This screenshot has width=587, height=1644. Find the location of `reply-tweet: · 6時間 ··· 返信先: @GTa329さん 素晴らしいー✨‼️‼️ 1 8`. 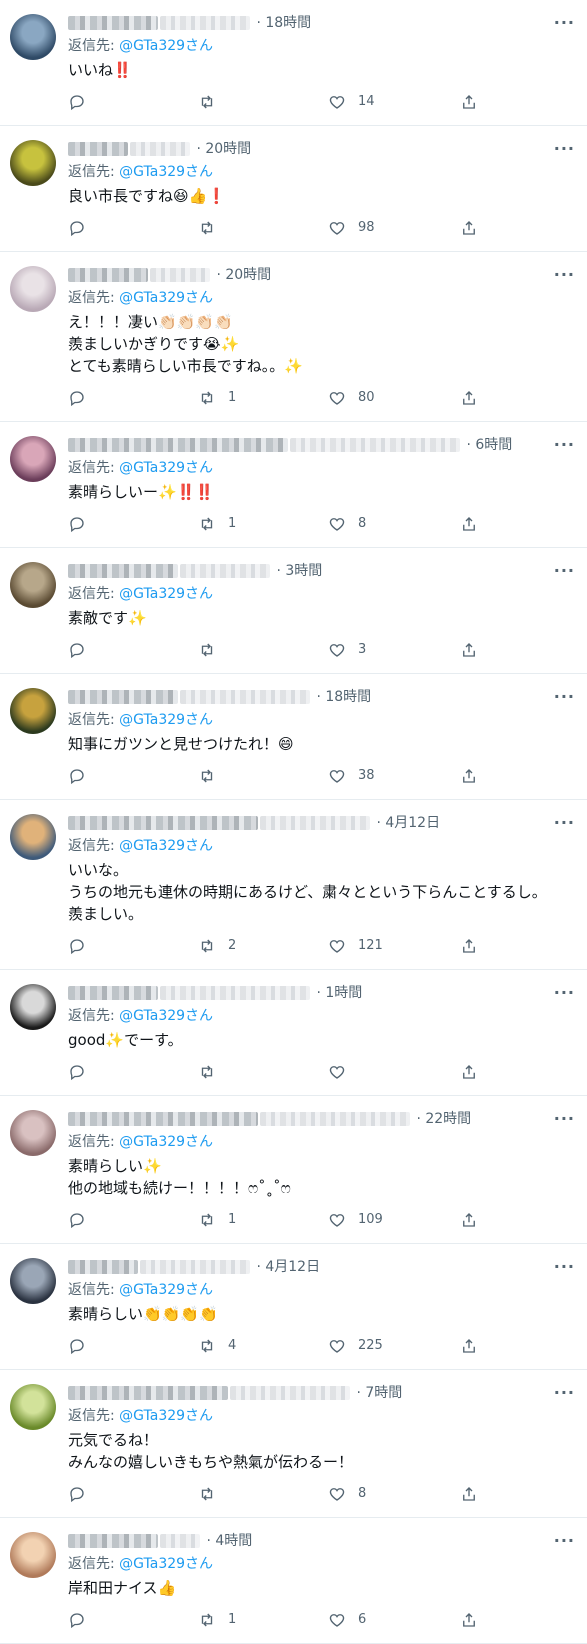

reply-tweet: · 6時間 ··· 返信先: @GTa329さん 素晴らしいー✨‼️‼️ 1 8 is located at coordinates (293, 485).